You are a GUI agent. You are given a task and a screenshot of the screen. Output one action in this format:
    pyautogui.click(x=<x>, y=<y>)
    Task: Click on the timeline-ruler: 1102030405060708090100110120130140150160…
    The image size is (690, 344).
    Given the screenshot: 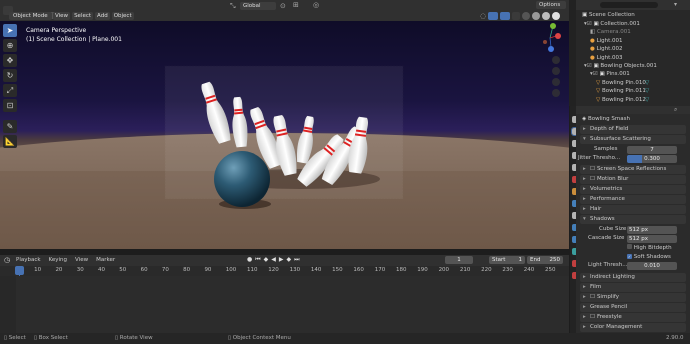 What is the action you would take?
    pyautogui.click(x=284, y=271)
    